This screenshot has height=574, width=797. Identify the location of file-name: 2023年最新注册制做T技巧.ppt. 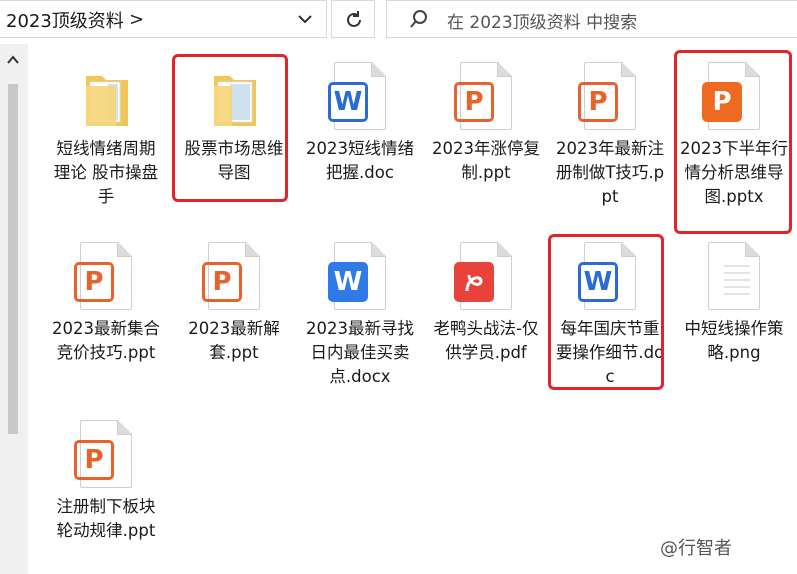
(610, 172).